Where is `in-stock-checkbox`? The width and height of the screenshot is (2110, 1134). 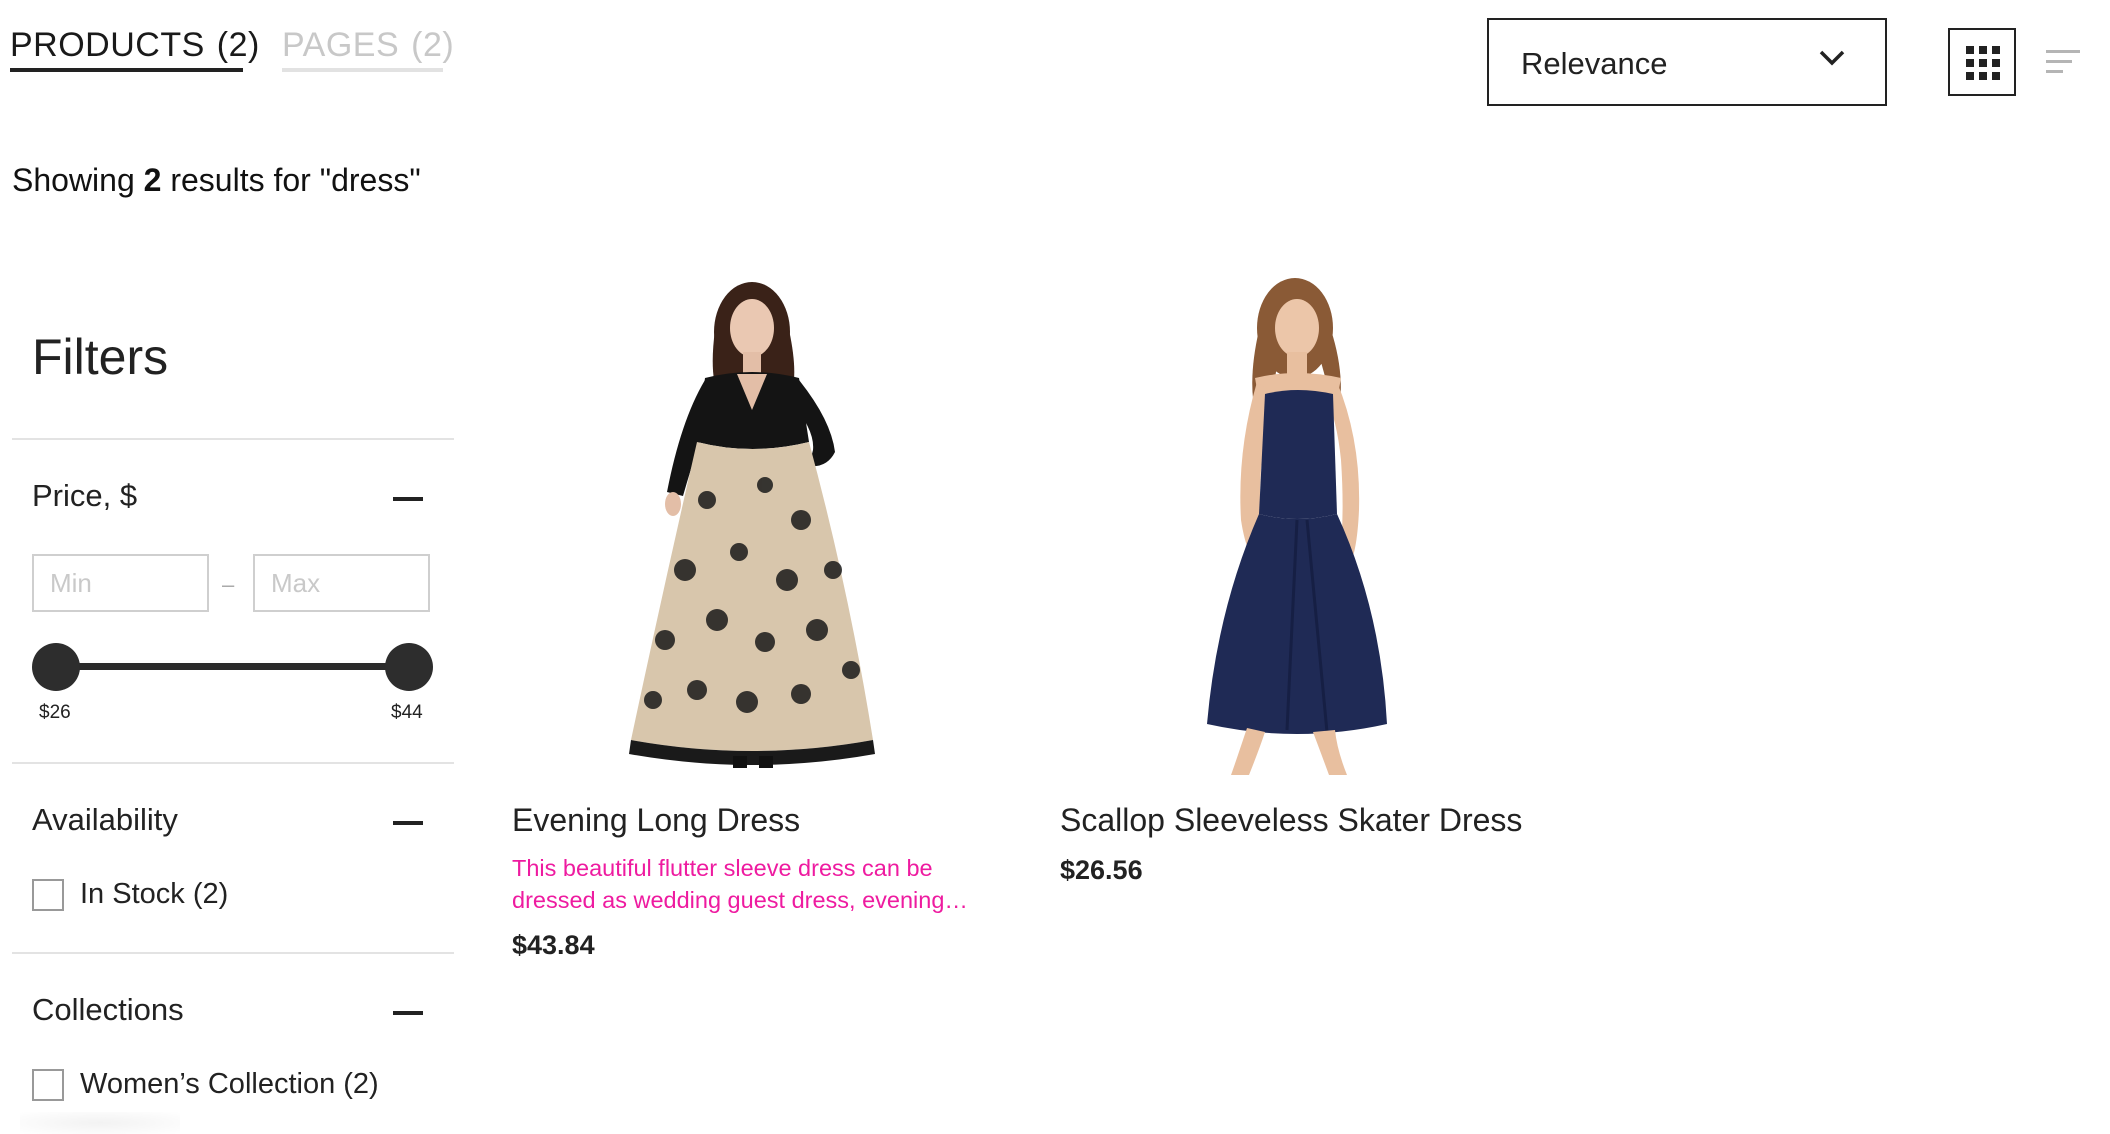
in-stock-checkbox is located at coordinates (48, 895).